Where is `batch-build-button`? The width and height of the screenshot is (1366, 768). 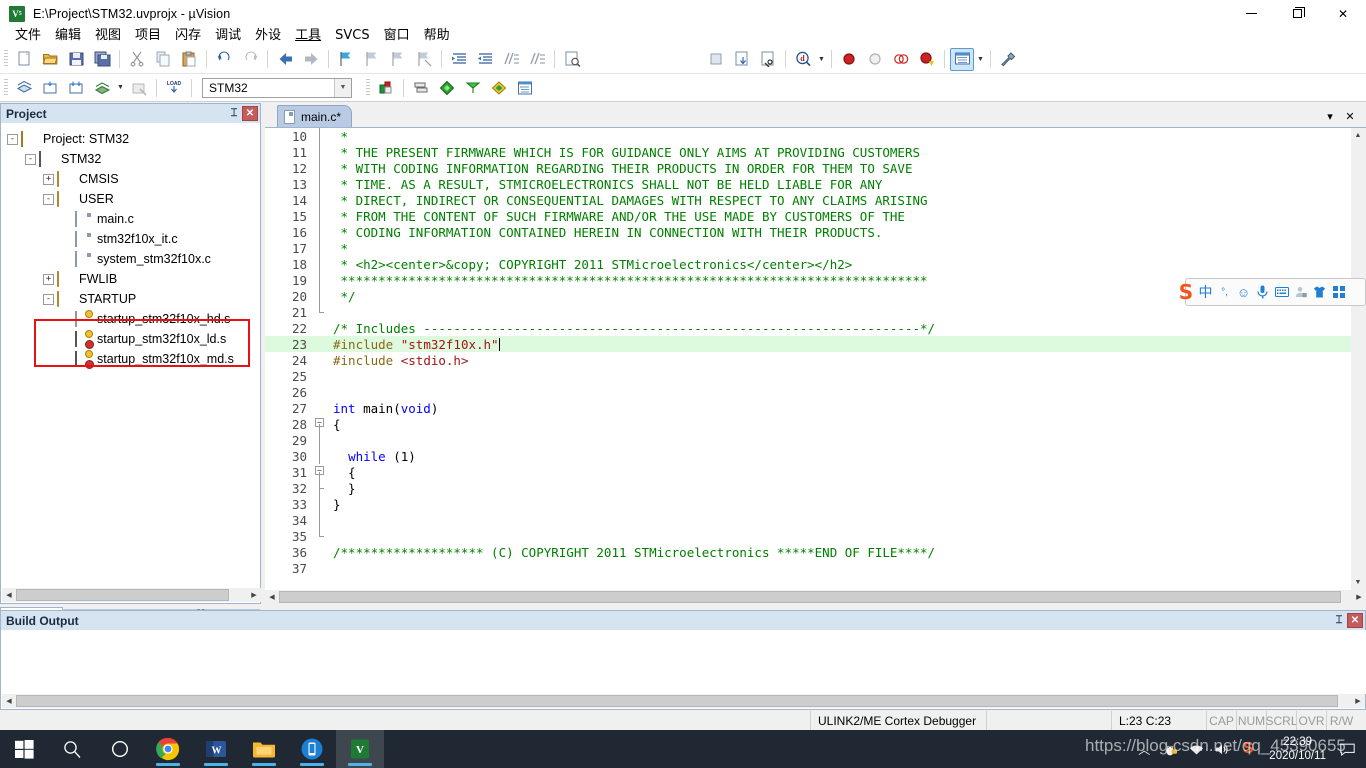
batch-build-button is located at coordinates (102, 87).